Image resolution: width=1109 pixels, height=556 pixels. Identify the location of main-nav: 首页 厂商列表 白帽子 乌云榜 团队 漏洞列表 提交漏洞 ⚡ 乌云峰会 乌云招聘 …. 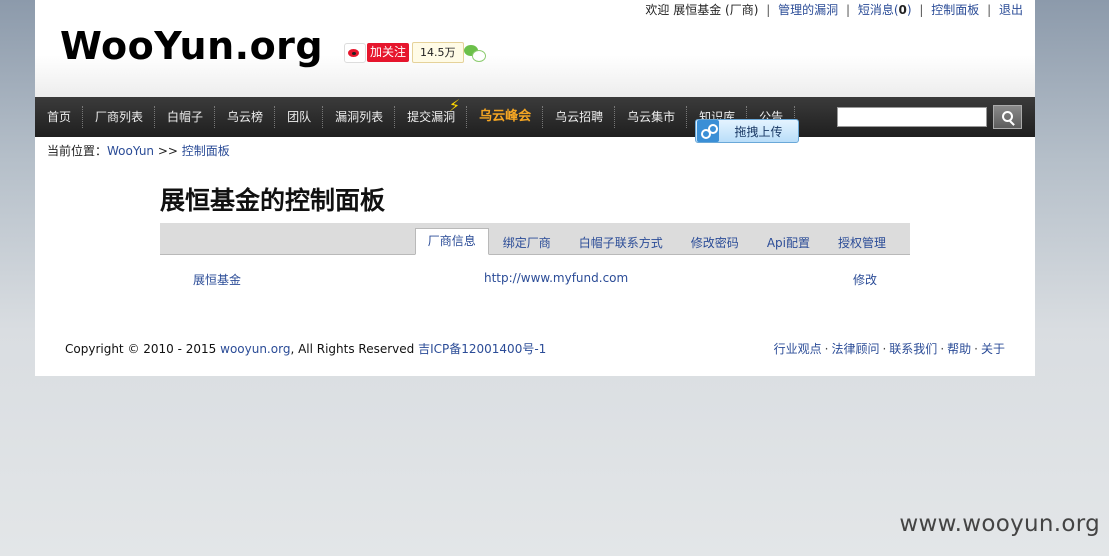
(535, 117).